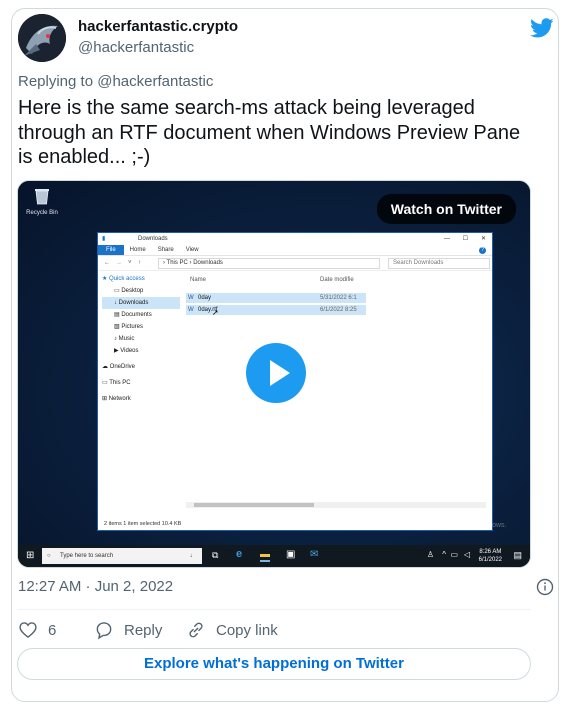  I want to click on reply-label: Reply, so click(143, 630).